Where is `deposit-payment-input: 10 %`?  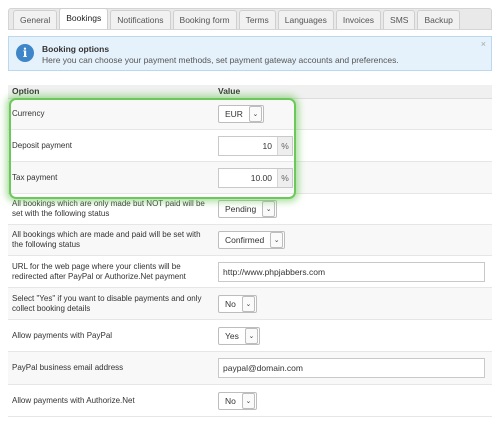
deposit-payment-input: 10 % is located at coordinates (255, 145).